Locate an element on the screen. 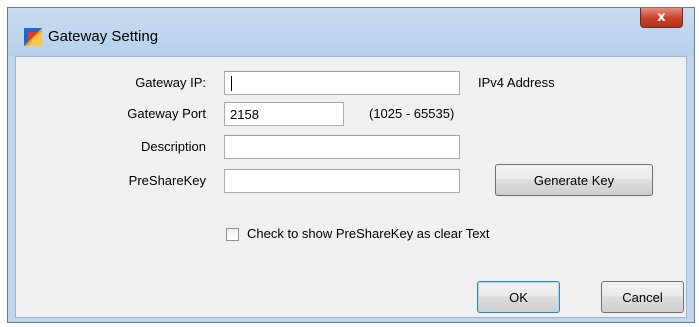 This screenshot has width=699, height=327. description-label: Description is located at coordinates (173, 146).